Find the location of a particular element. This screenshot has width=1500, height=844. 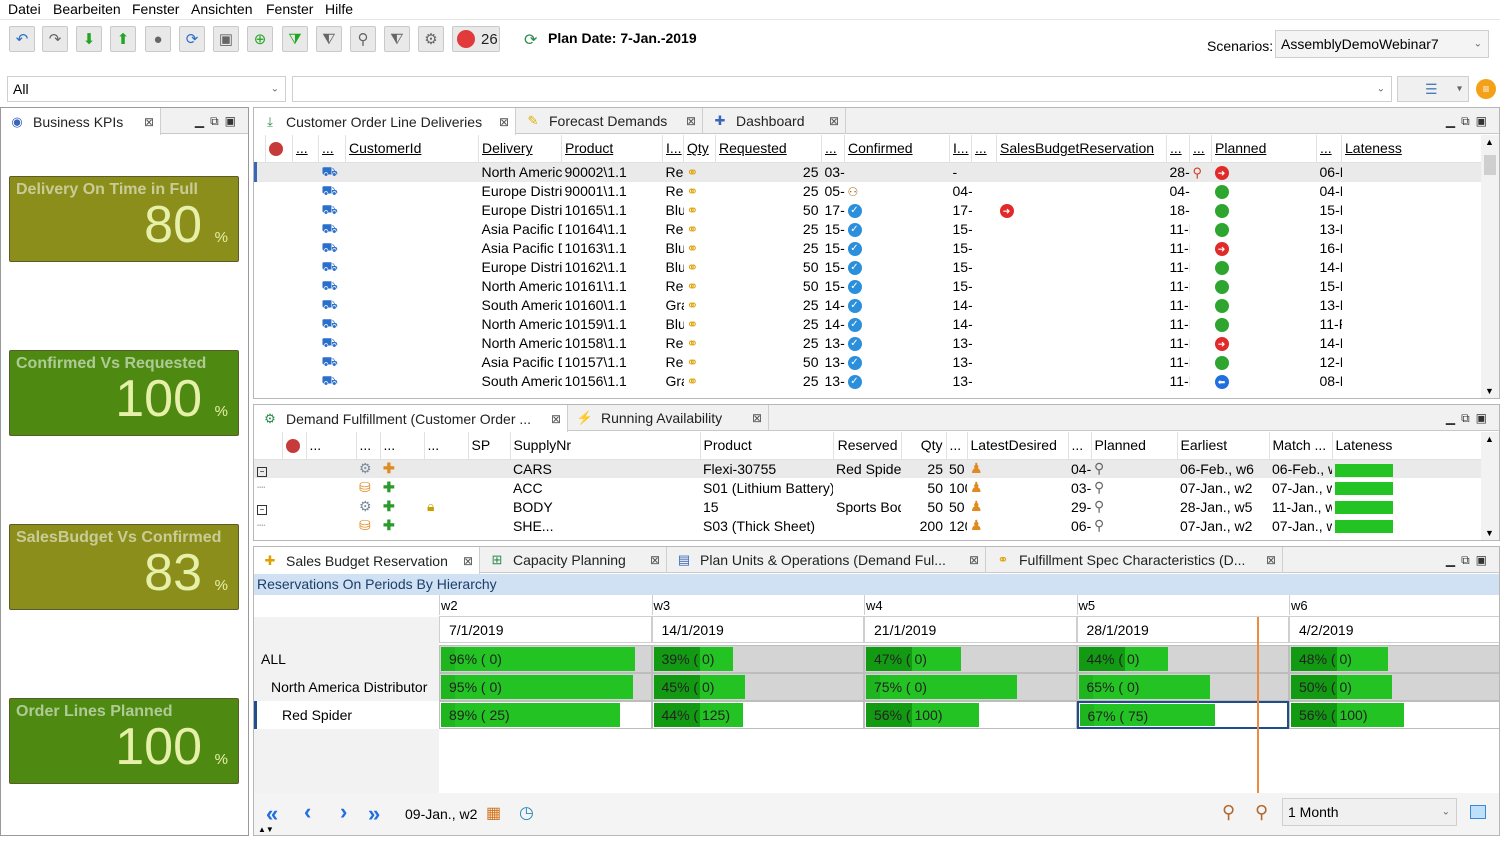

reservation-cell: 75% ( 0) is located at coordinates (970, 687).